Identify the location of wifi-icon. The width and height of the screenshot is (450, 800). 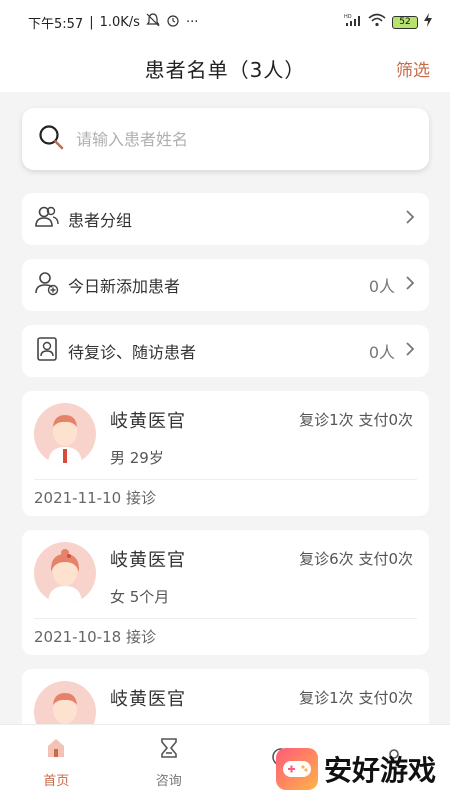
(377, 22).